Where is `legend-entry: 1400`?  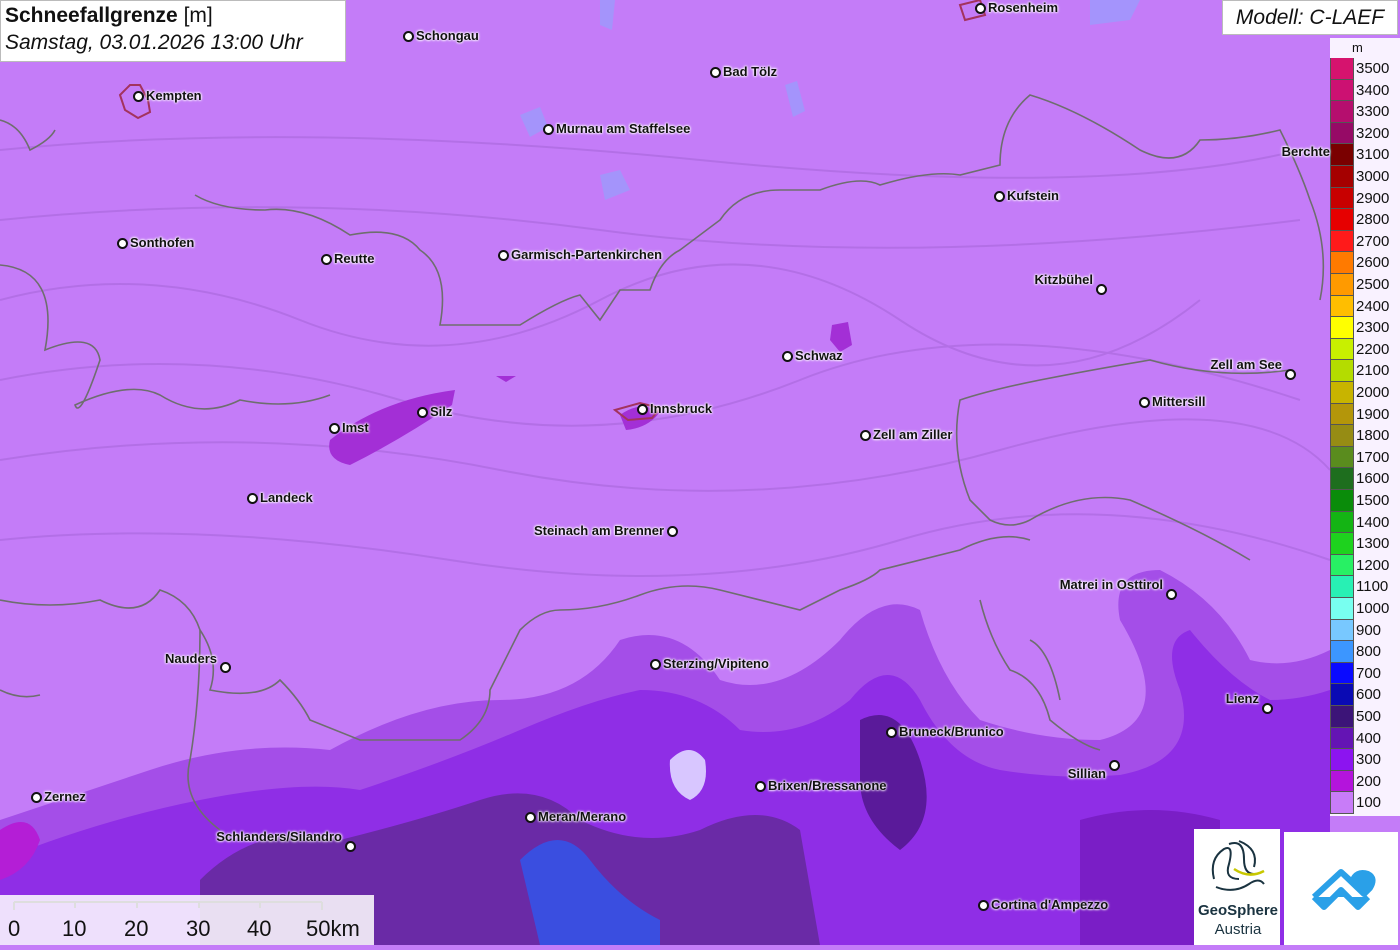
legend-entry: 1400 is located at coordinates (1365, 522).